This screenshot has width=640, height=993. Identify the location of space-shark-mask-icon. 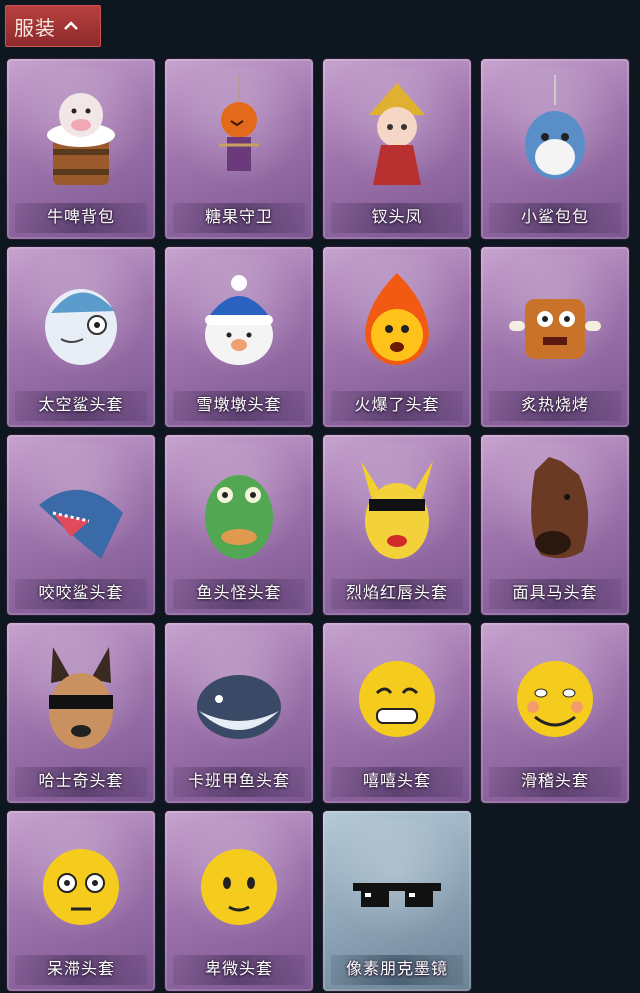
(81, 327).